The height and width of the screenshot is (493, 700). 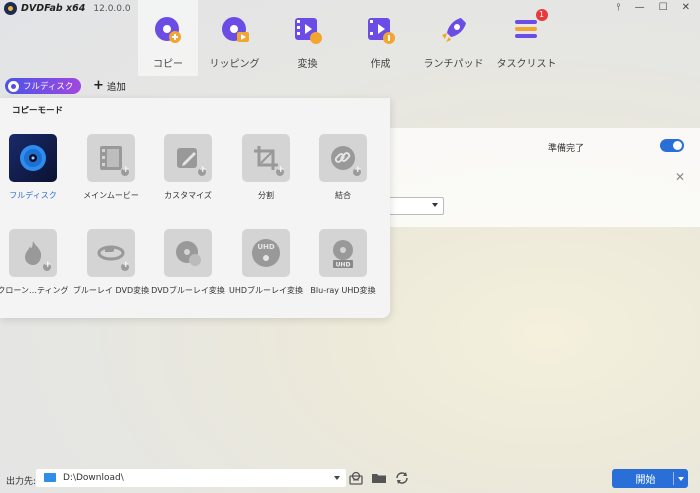 I want to click on mode-split: 分割, so click(x=266, y=167).